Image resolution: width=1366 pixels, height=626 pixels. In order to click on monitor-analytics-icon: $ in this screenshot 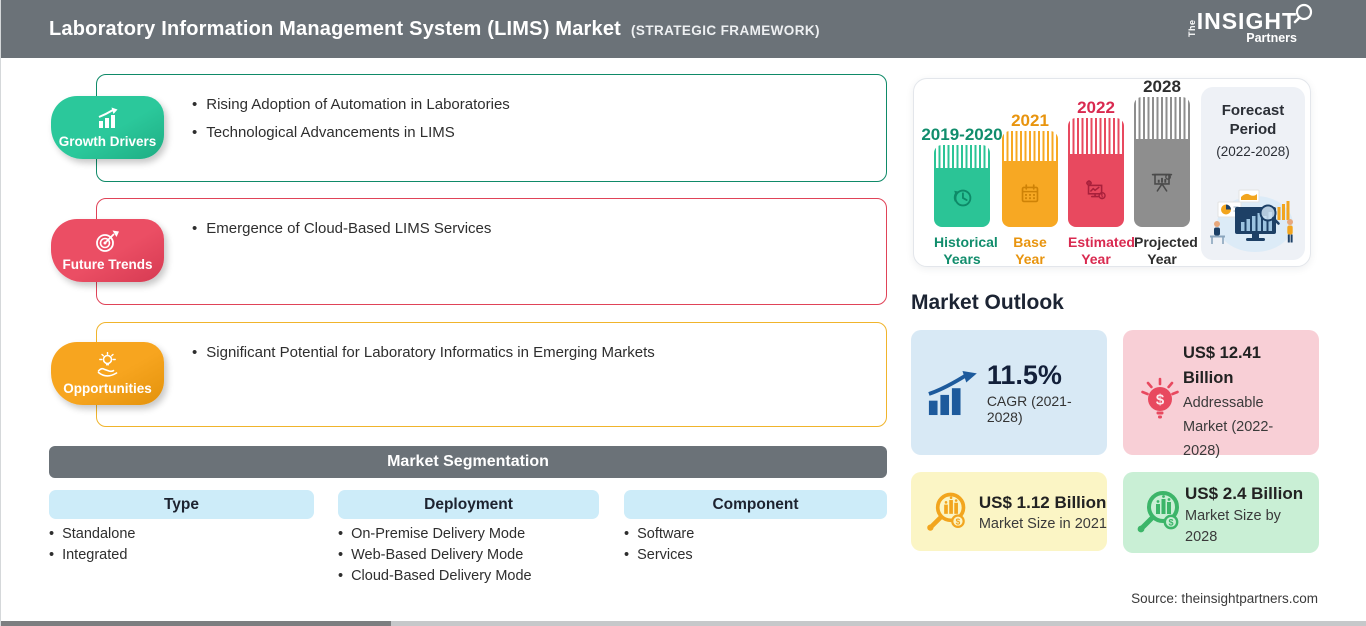, I will do `click(1096, 189)`.